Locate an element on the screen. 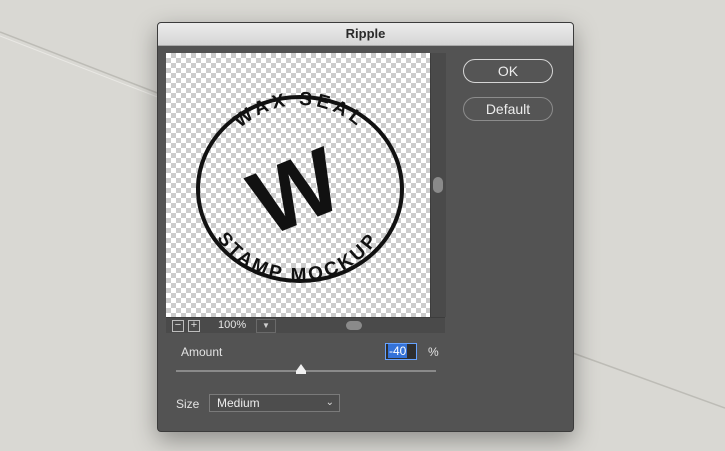  preview-vertical-scrollbar is located at coordinates (438, 185).